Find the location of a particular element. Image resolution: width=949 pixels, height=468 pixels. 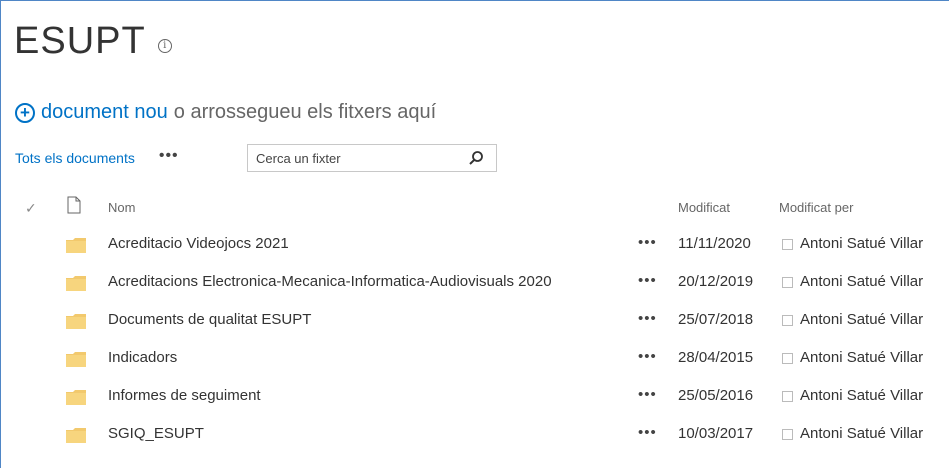

item-modified-date: 28/04/2015 is located at coordinates (716, 357).